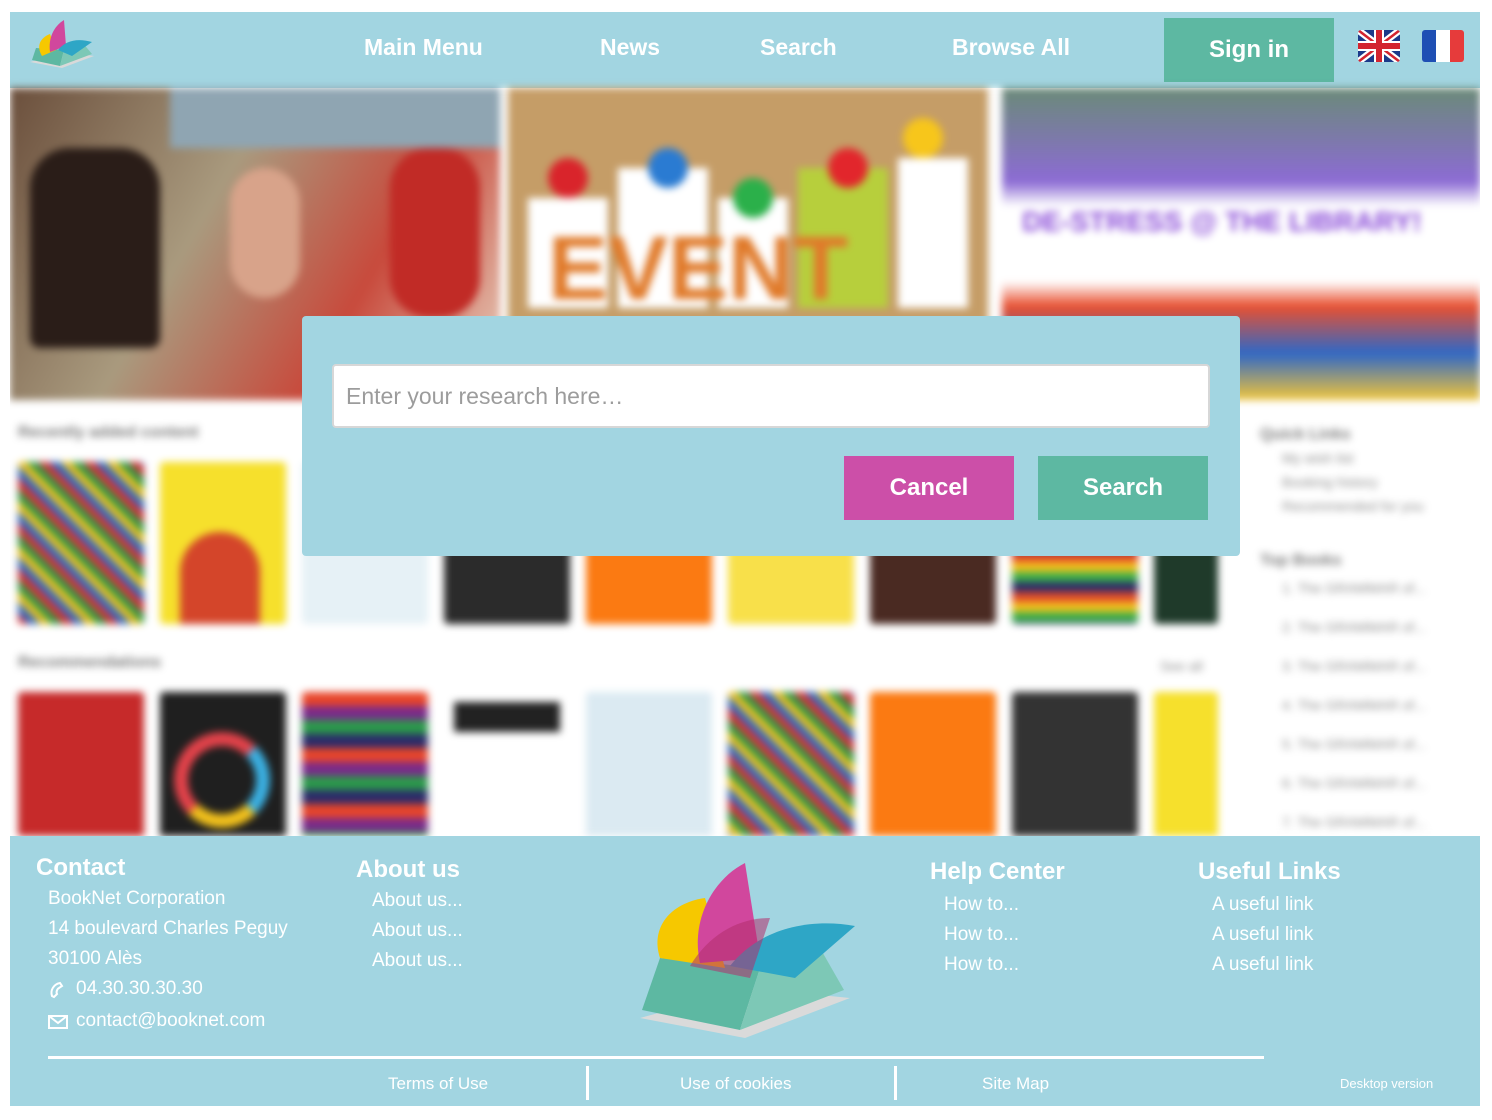  I want to click on terms-of-use-link: Terms of Use, so click(438, 1084).